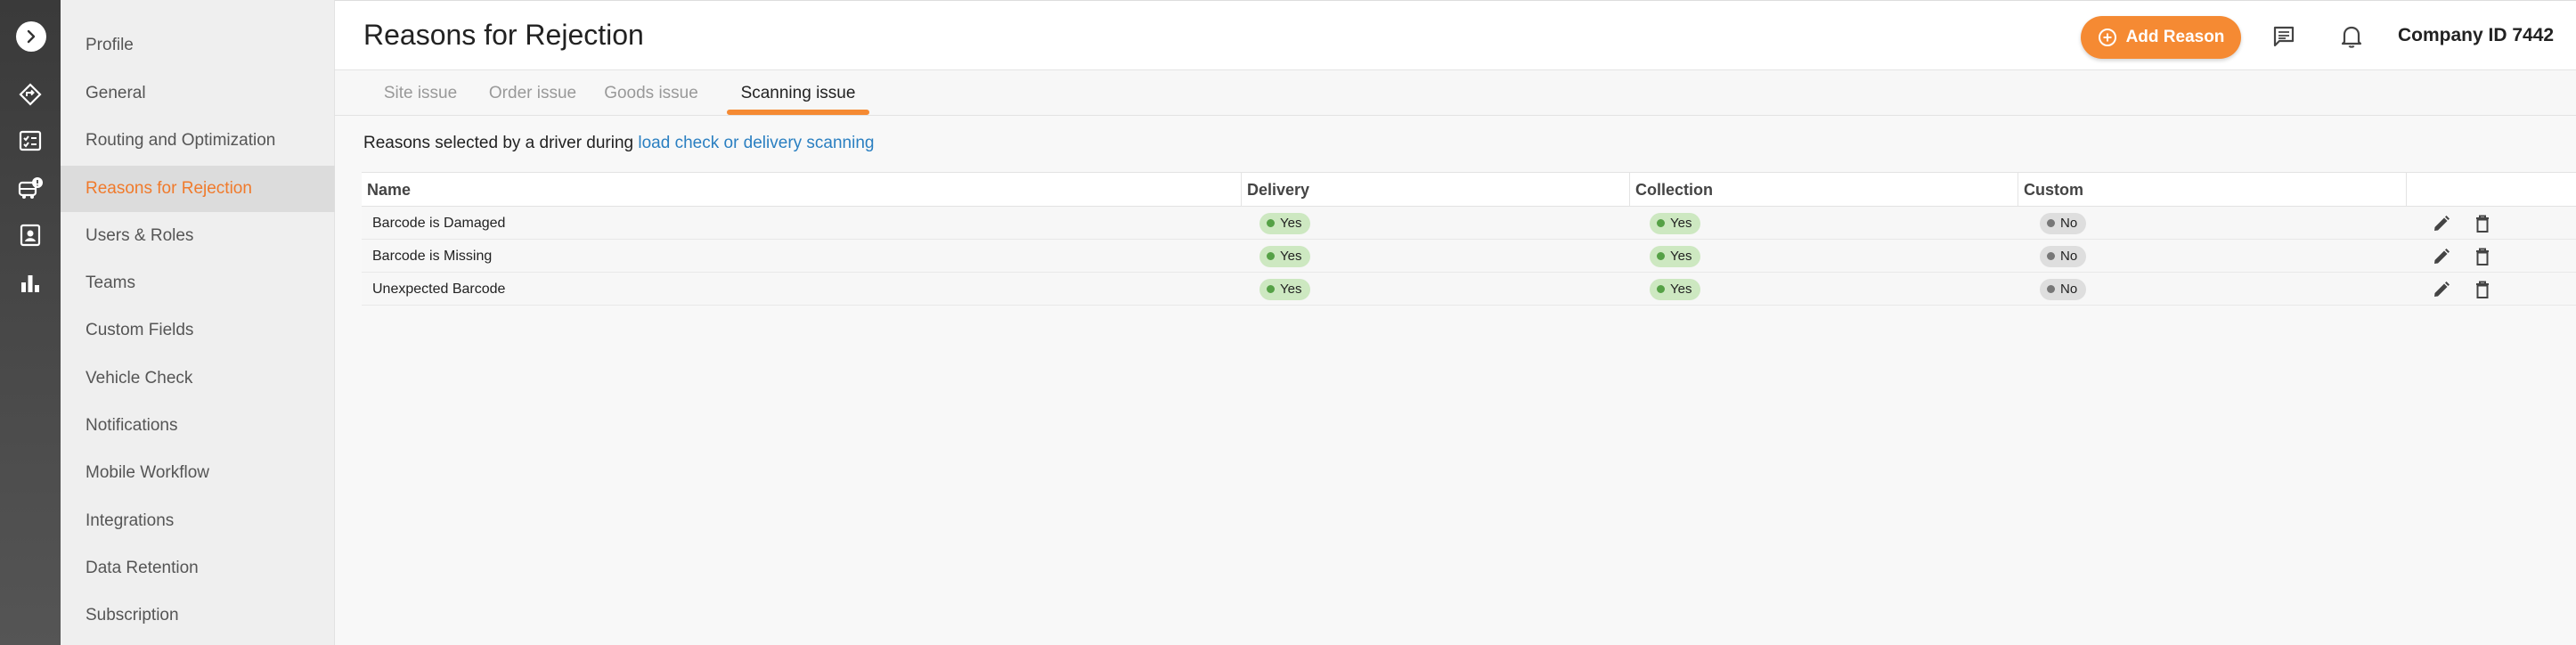 The height and width of the screenshot is (645, 2576). I want to click on icon-rail, so click(30, 322).